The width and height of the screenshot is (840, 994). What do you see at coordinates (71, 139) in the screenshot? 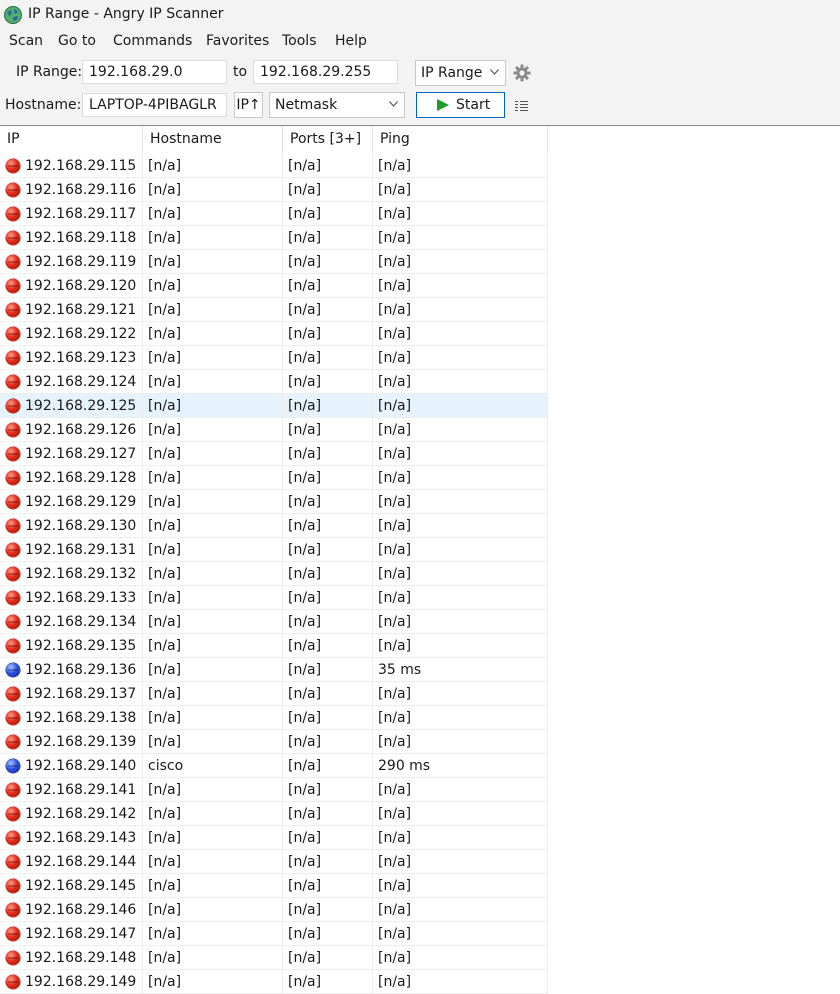
I see `column-header-ip: IP` at bounding box center [71, 139].